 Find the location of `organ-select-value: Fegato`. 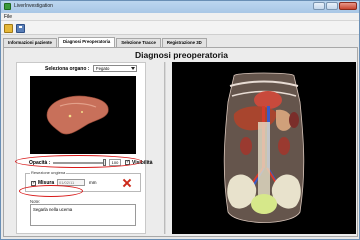

organ-select-value: Fegato is located at coordinates (103, 68).